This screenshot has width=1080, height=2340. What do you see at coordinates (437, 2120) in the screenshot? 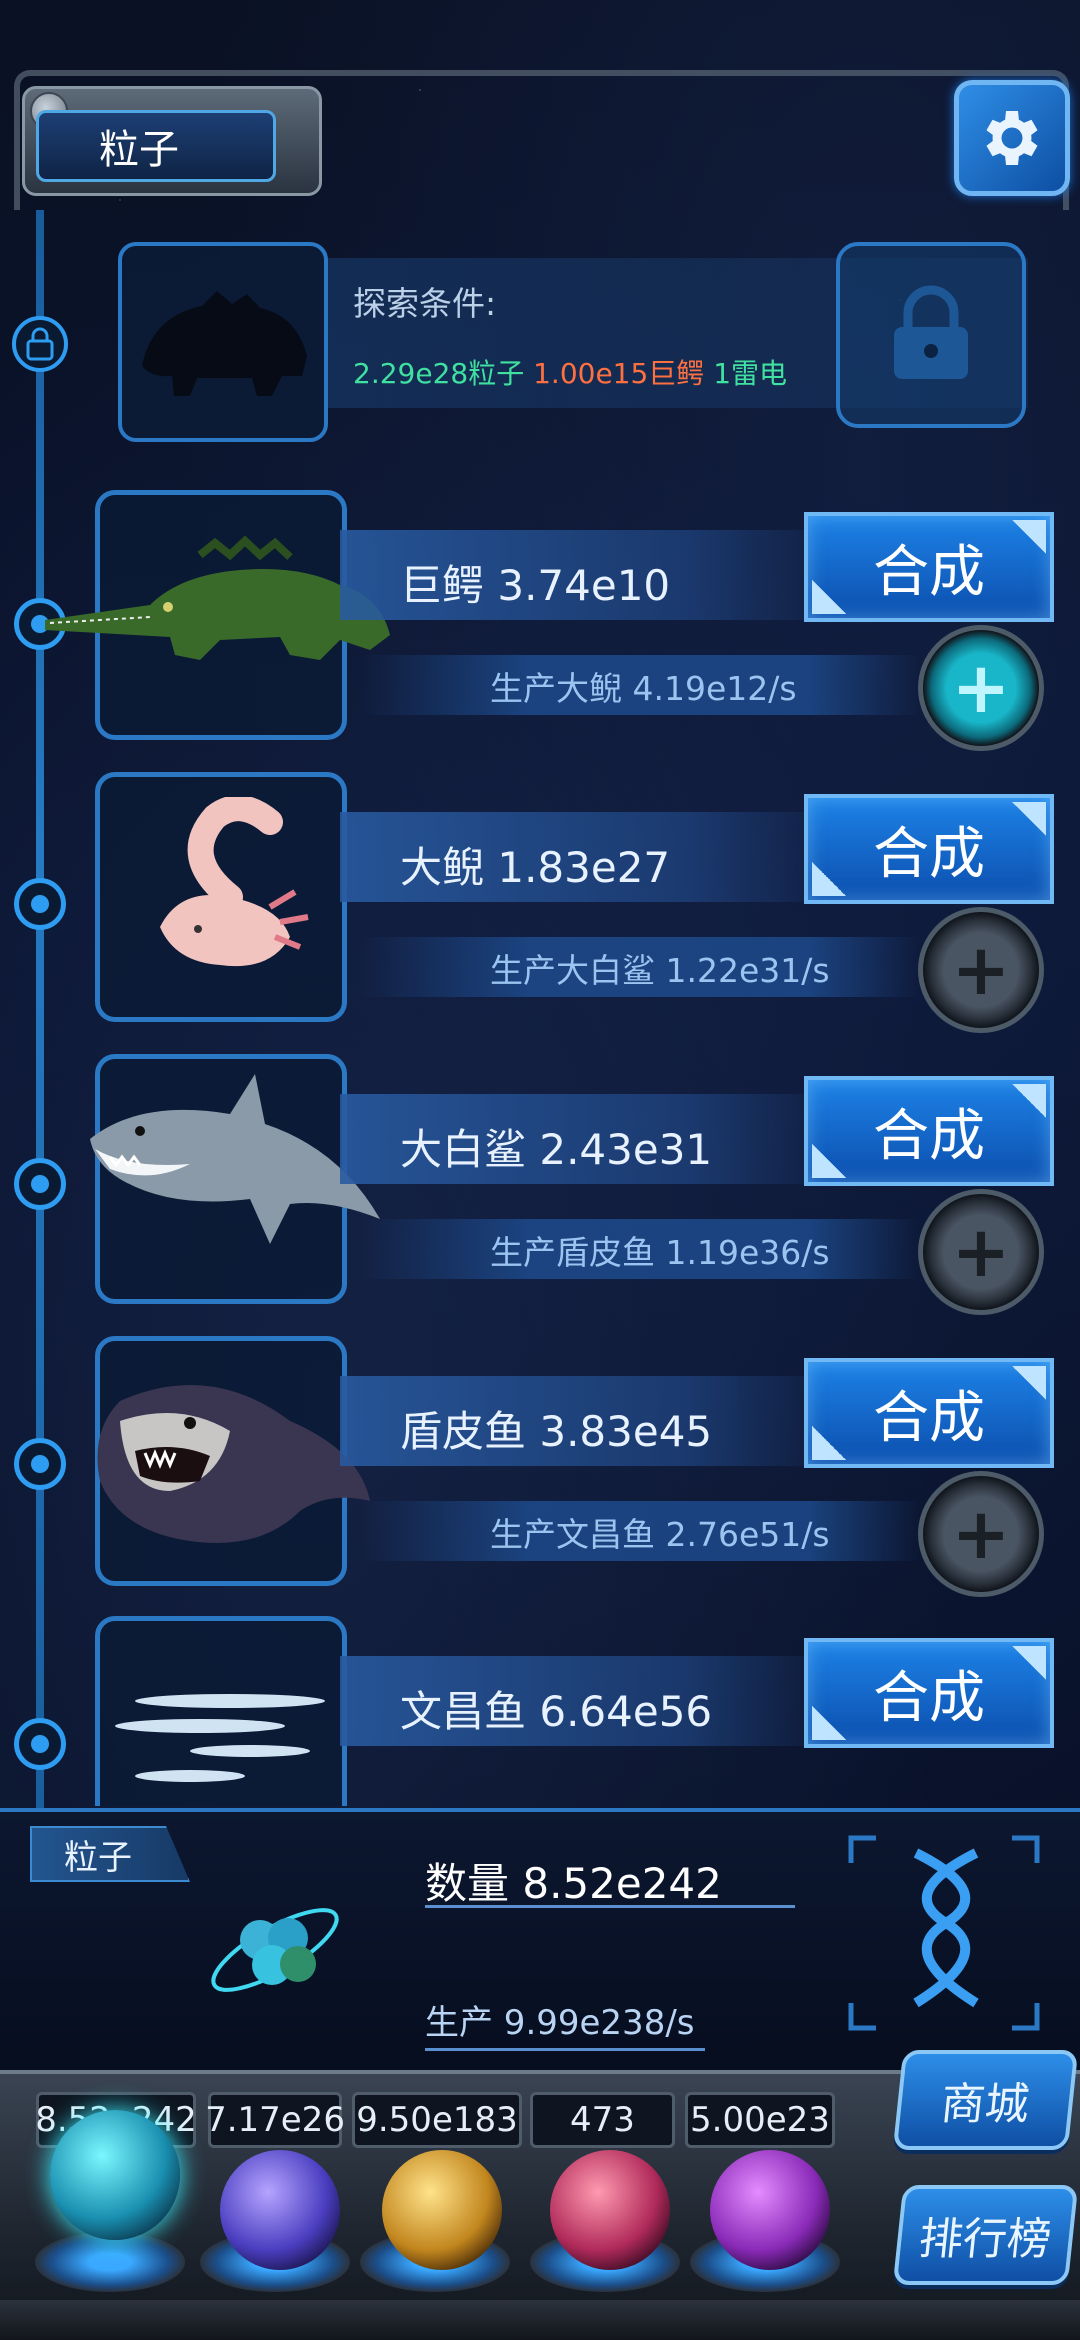
I see `inventory-value: 9.50e183` at bounding box center [437, 2120].